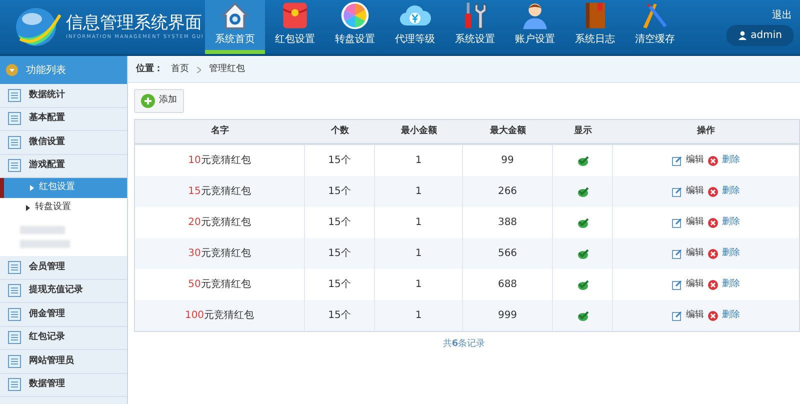 The image size is (800, 404). Describe the element at coordinates (508, 131) in the screenshot. I see `column-header: 最大金额` at that location.